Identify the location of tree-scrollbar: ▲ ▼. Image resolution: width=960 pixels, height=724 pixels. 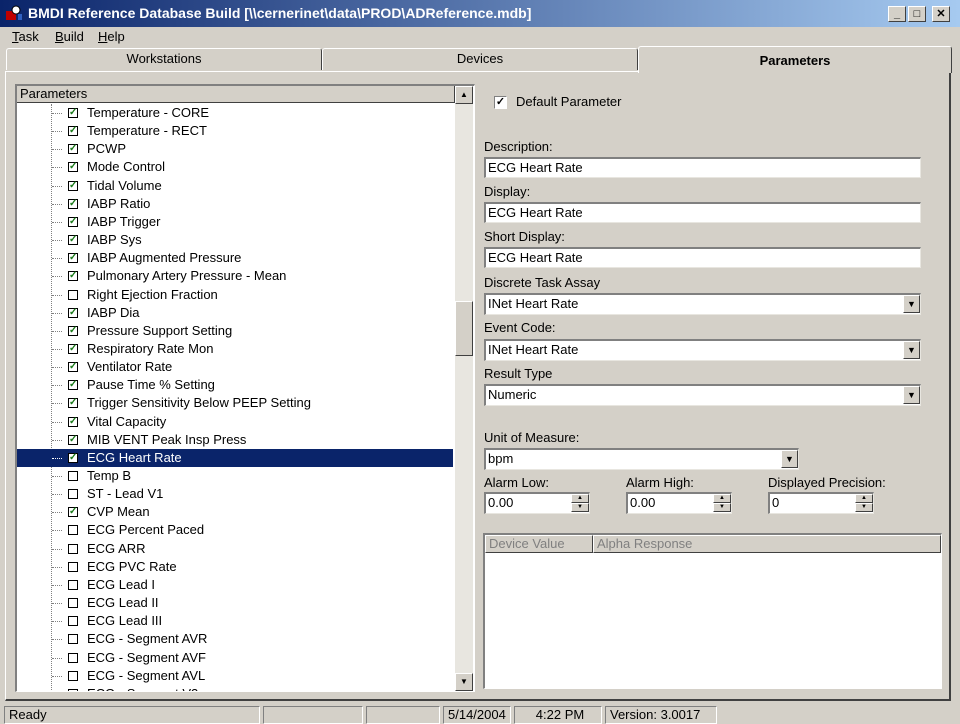
(464, 388).